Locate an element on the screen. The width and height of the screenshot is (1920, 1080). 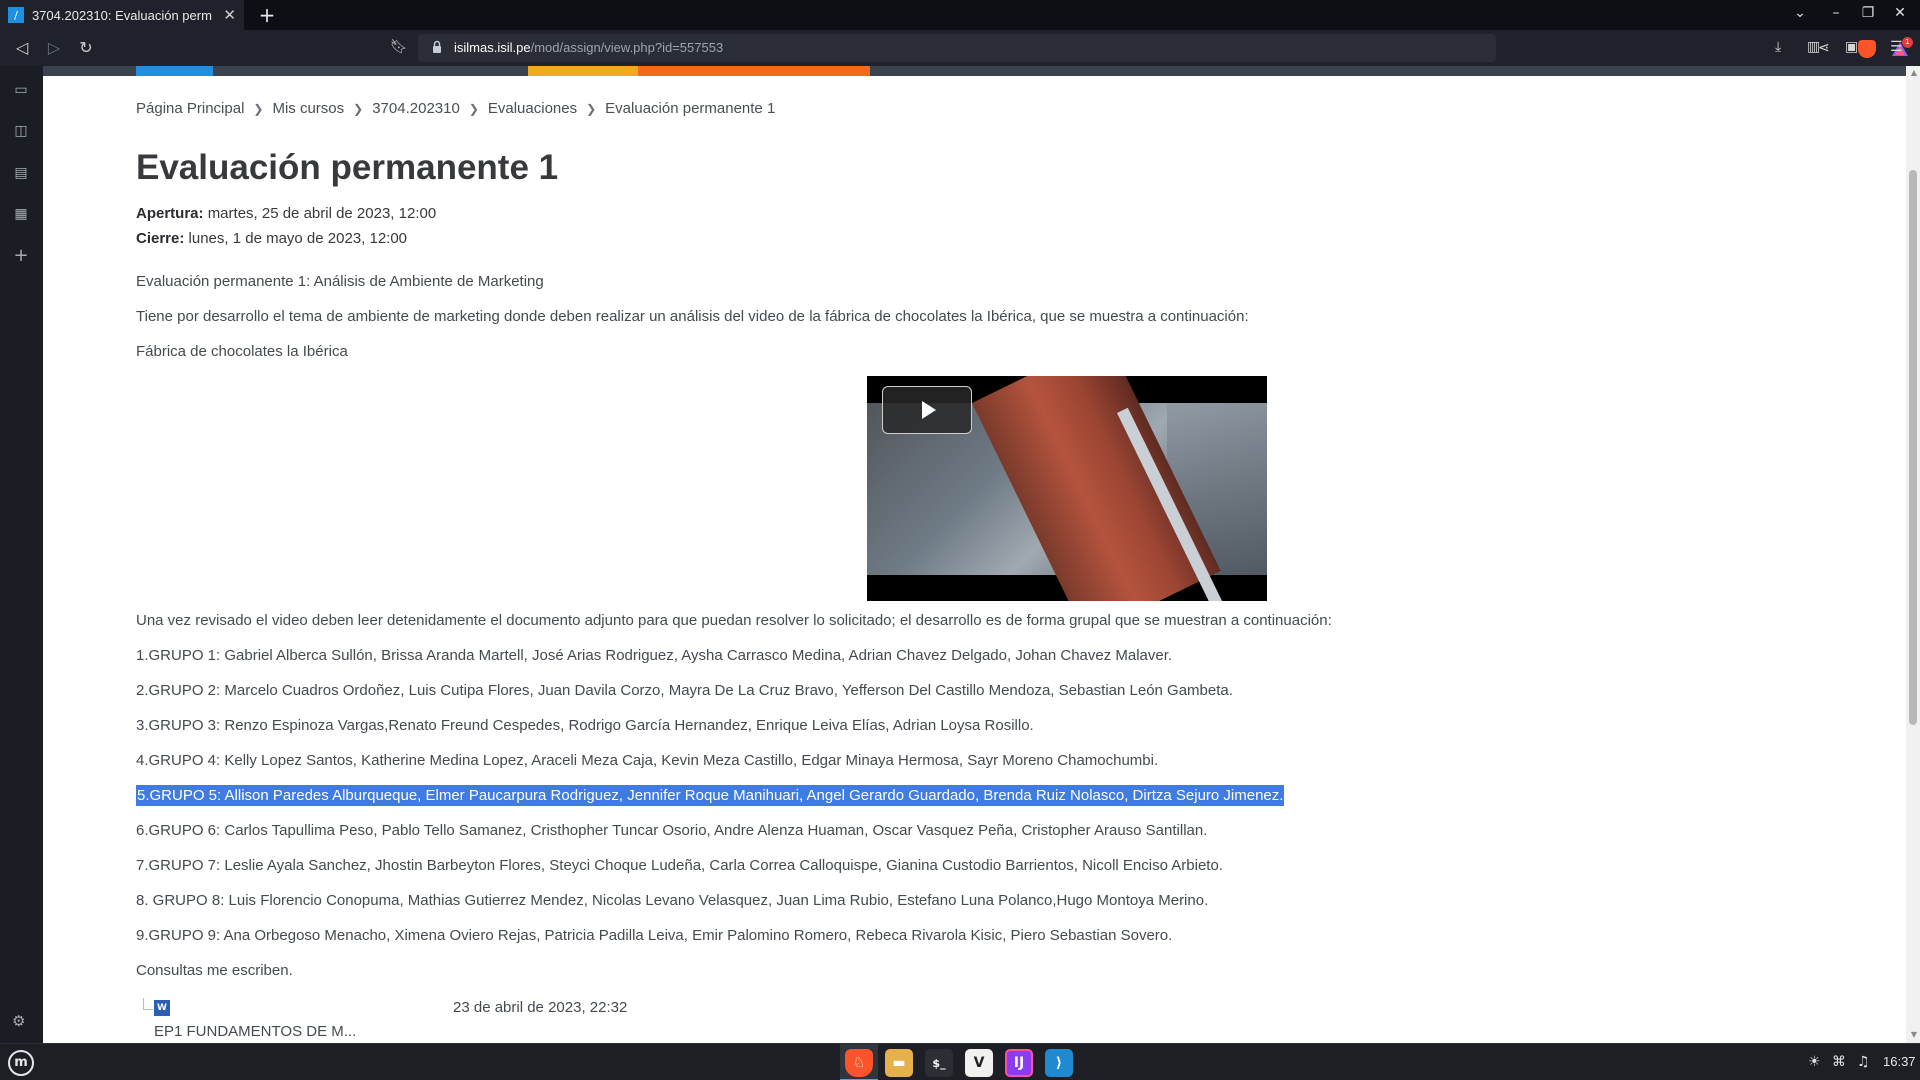
rewards-badge: 1 is located at coordinates (1907, 42).